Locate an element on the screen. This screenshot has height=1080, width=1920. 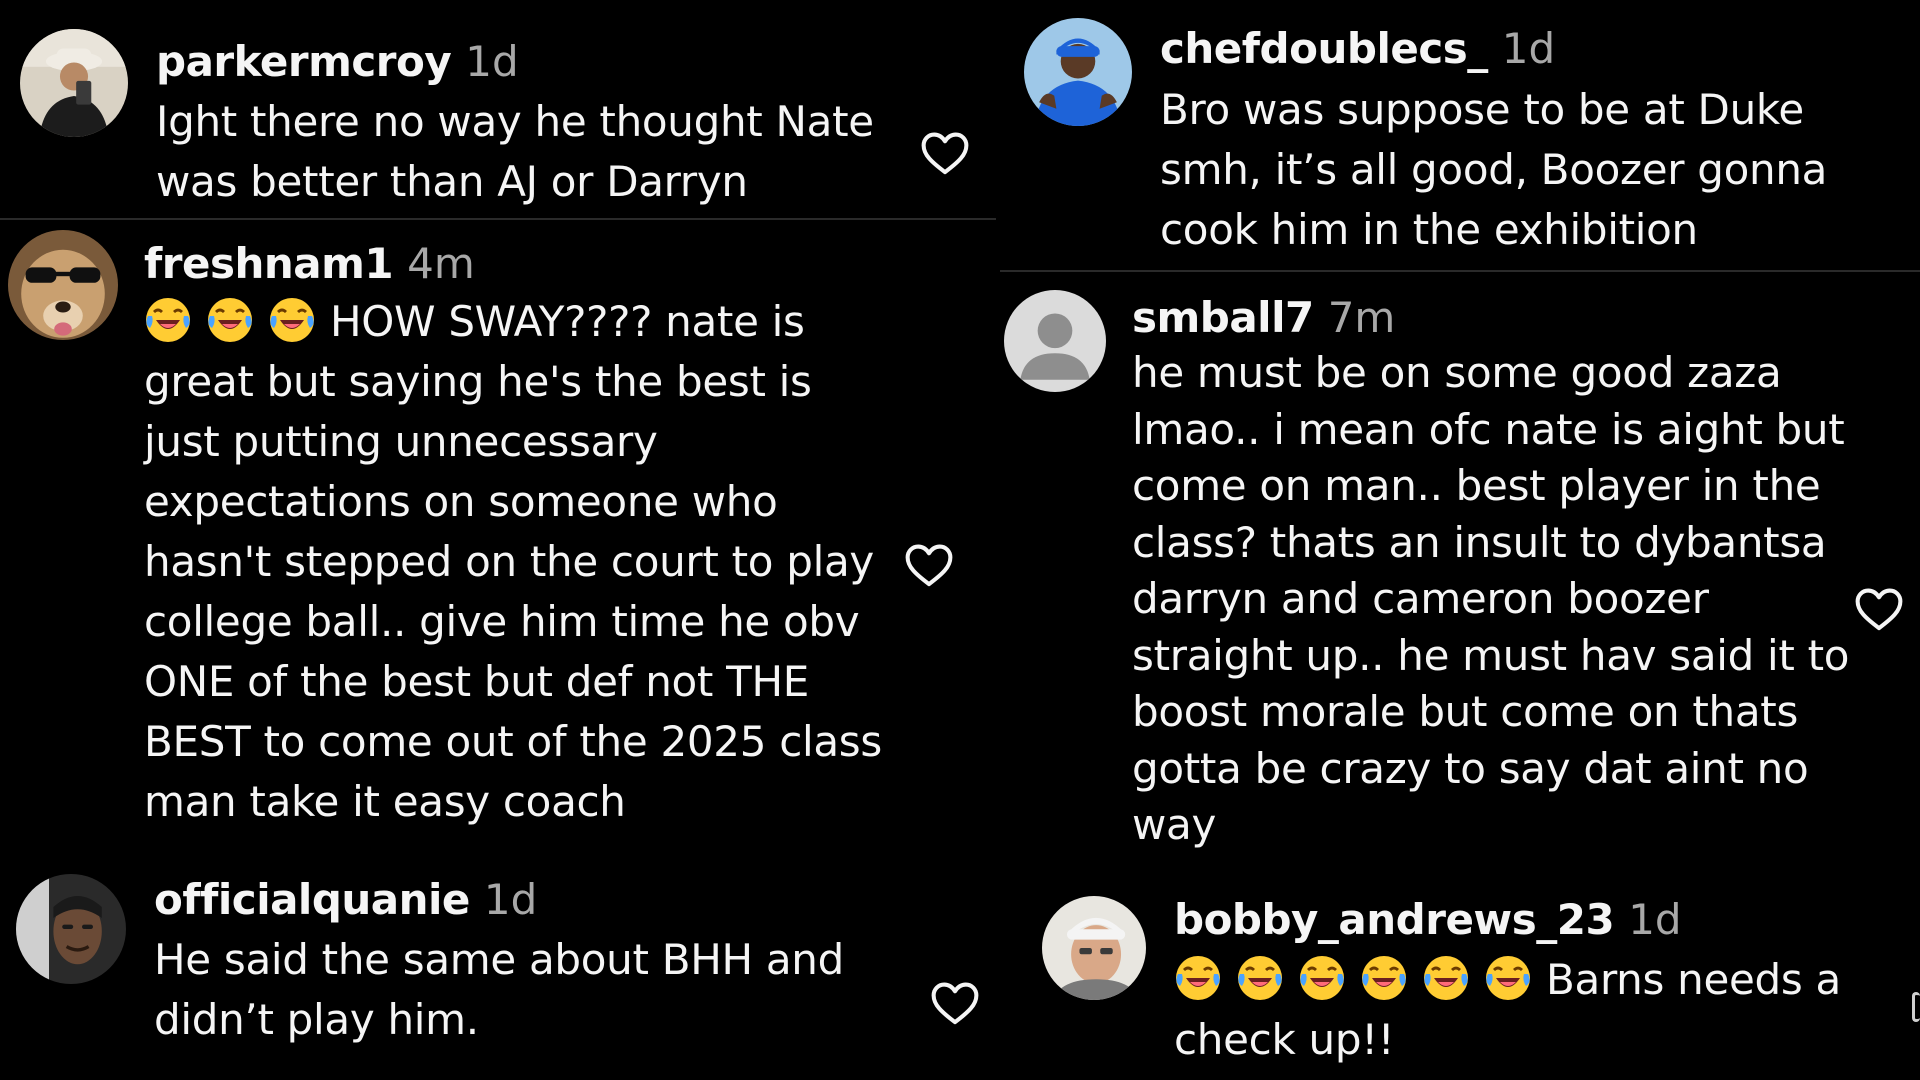
comment-line: college ball.. give him time he obv is located at coordinates (502, 621).